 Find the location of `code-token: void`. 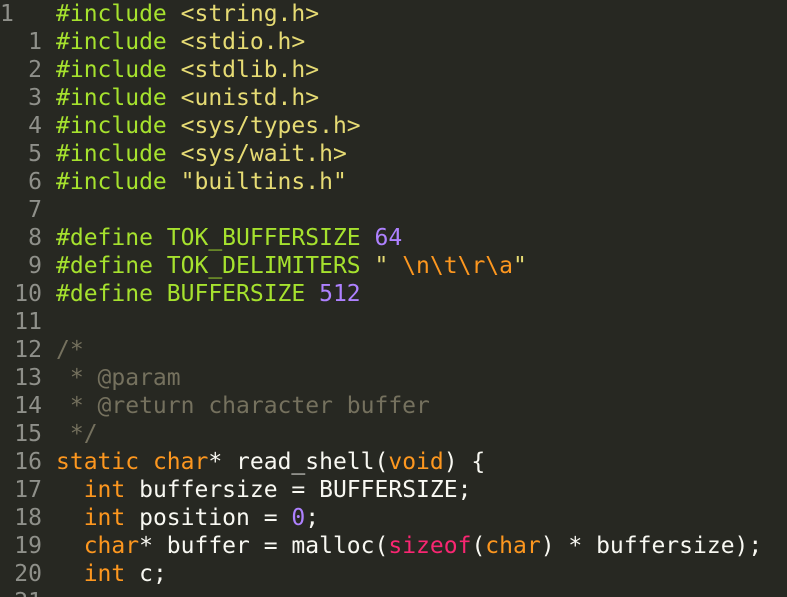

code-token: void is located at coordinates (416, 462).